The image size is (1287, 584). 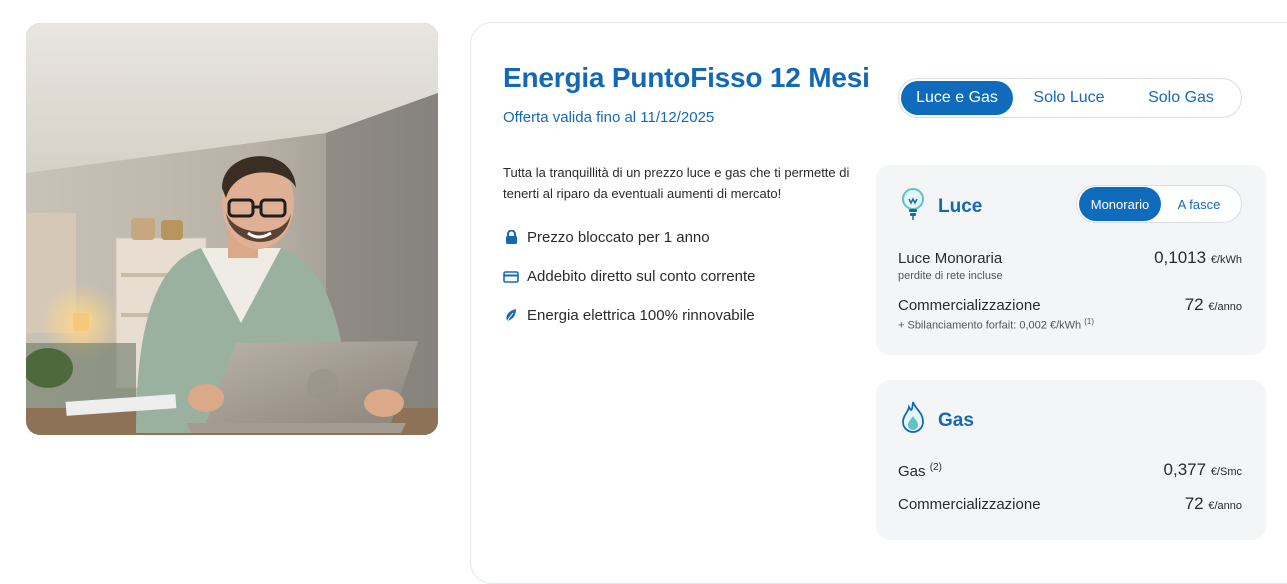 What do you see at coordinates (686, 77) in the screenshot?
I see `offer-title: Energia PuntoFisso 12 Mesi` at bounding box center [686, 77].